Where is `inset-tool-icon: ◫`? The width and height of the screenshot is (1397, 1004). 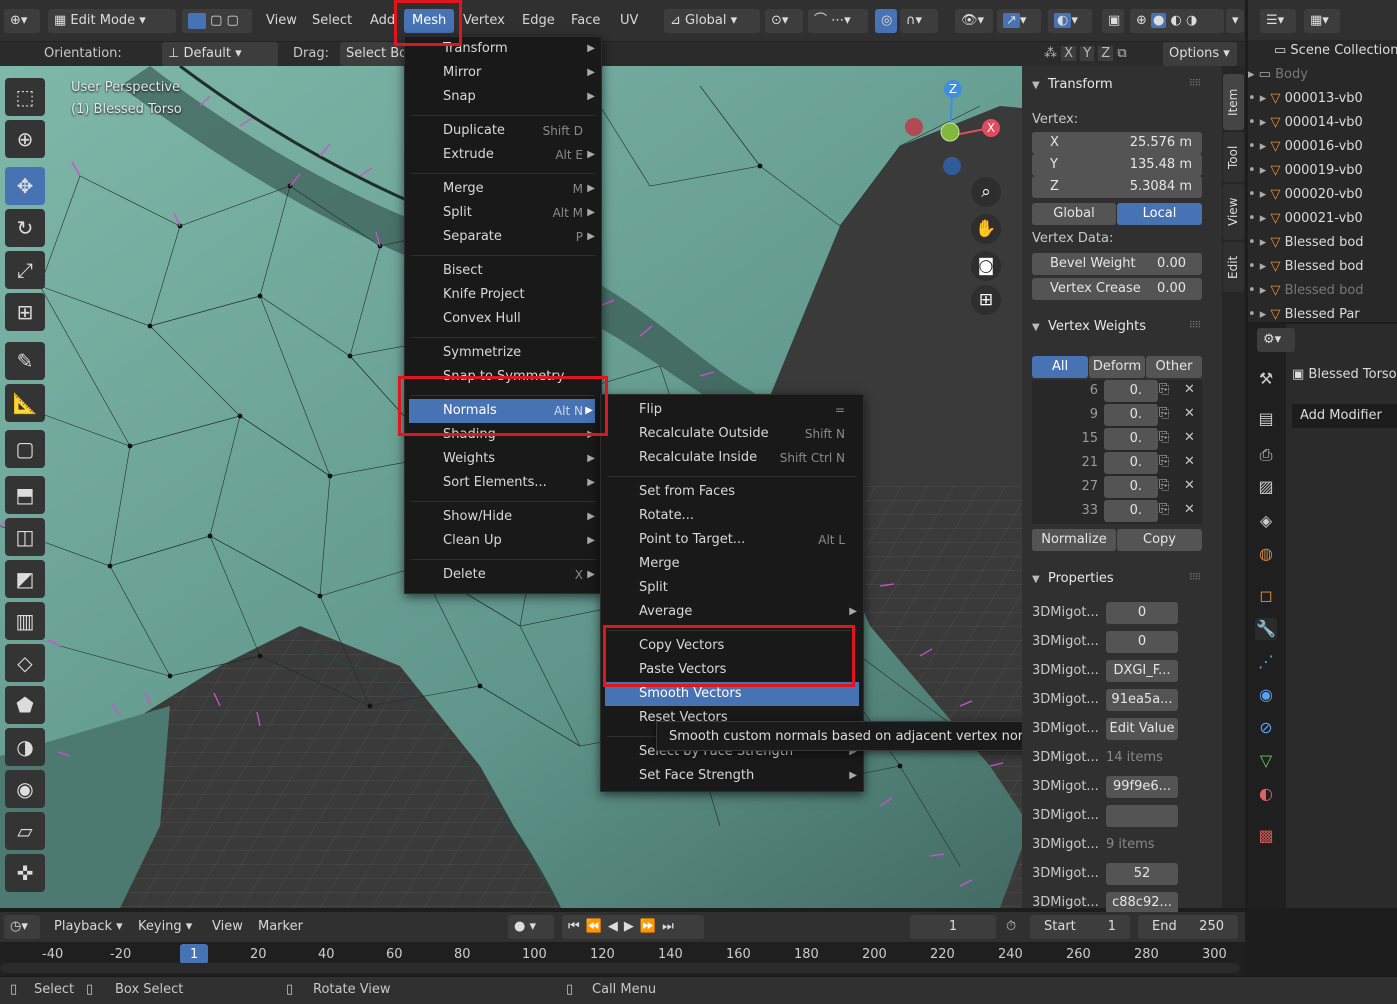 inset-tool-icon: ◫ is located at coordinates (25, 537).